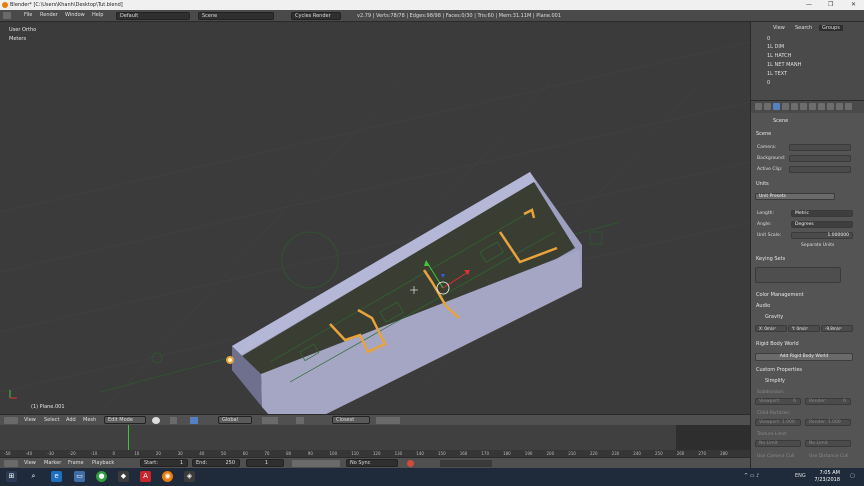  What do you see at coordinates (828, 456) in the screenshot?
I see `use-distance-cull-checkbox: Use Distance Cull` at bounding box center [828, 456].